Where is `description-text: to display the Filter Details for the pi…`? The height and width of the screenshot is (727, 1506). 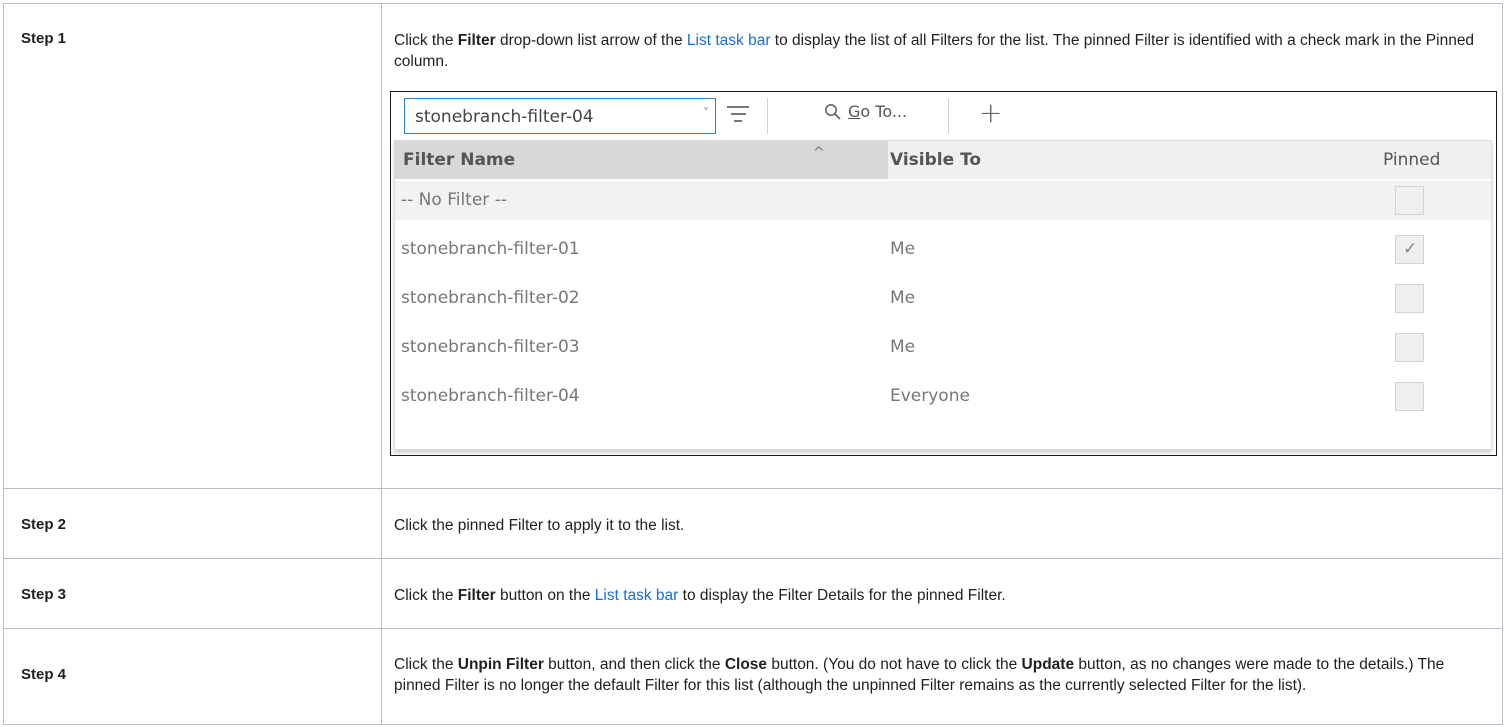
description-text: to display the Filter Details for the pi… is located at coordinates (842, 595).